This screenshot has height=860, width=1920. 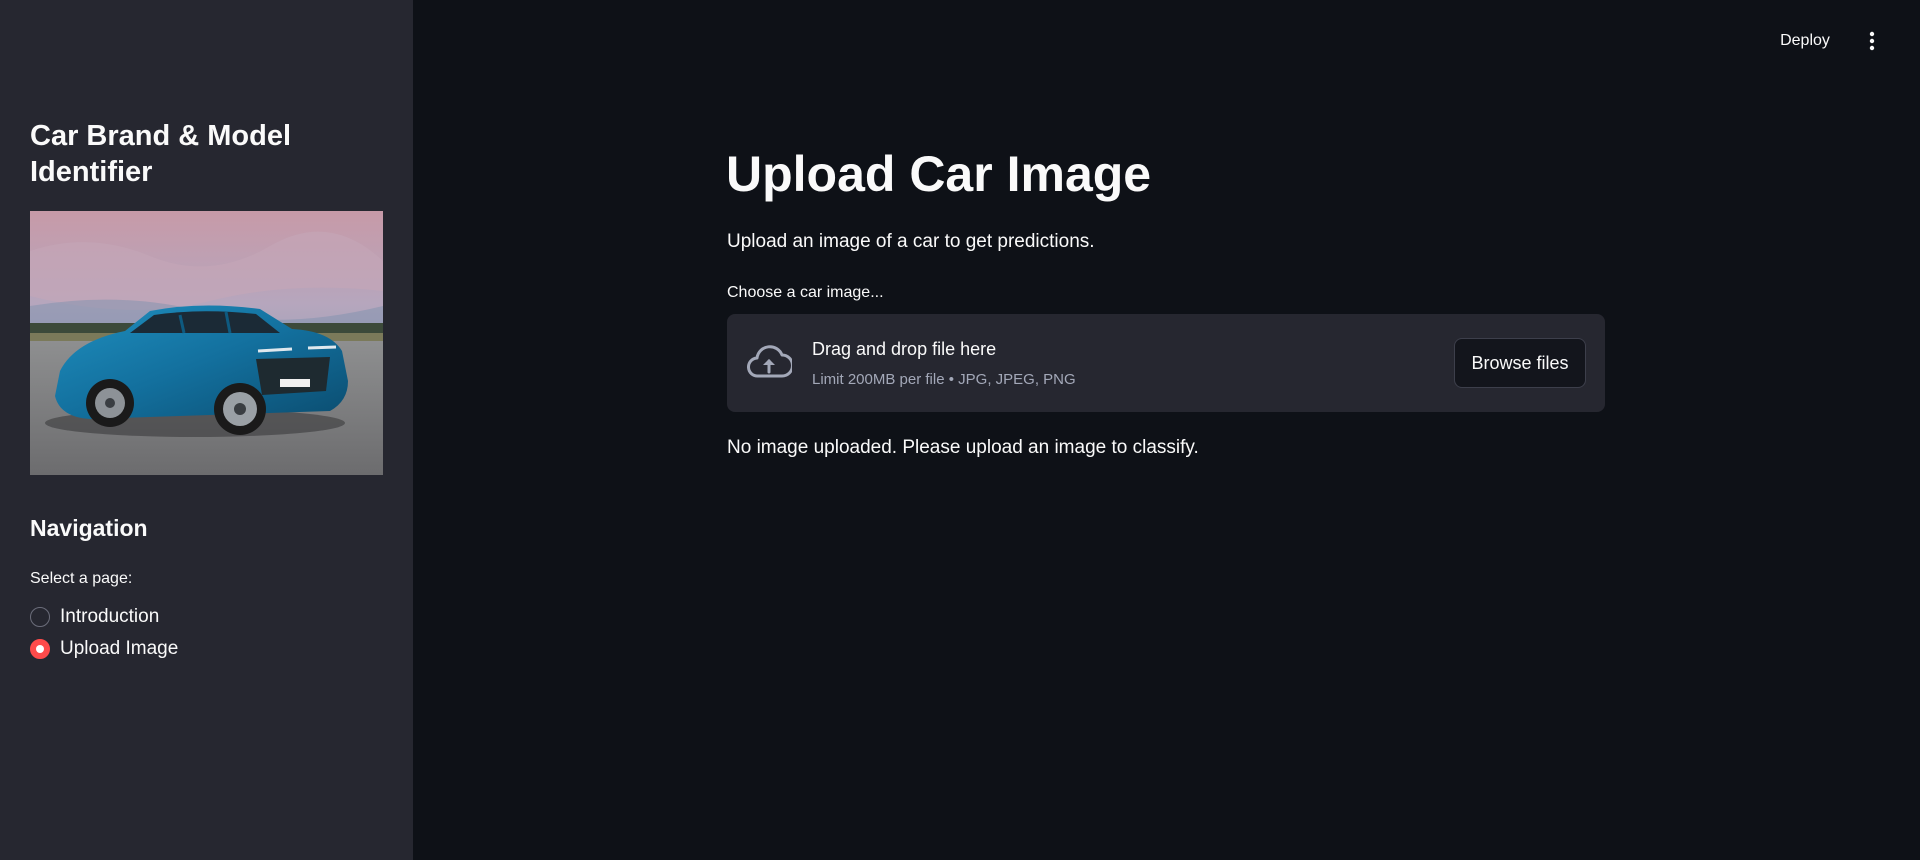 I want to click on sidebar-title: Car Brand & Model Identifier, so click(x=161, y=154).